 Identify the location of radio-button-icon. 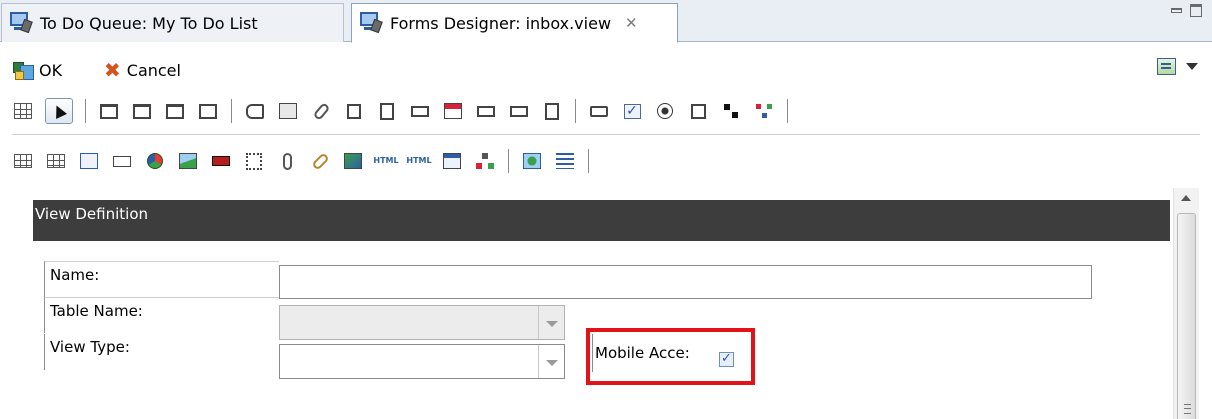
(665, 111).